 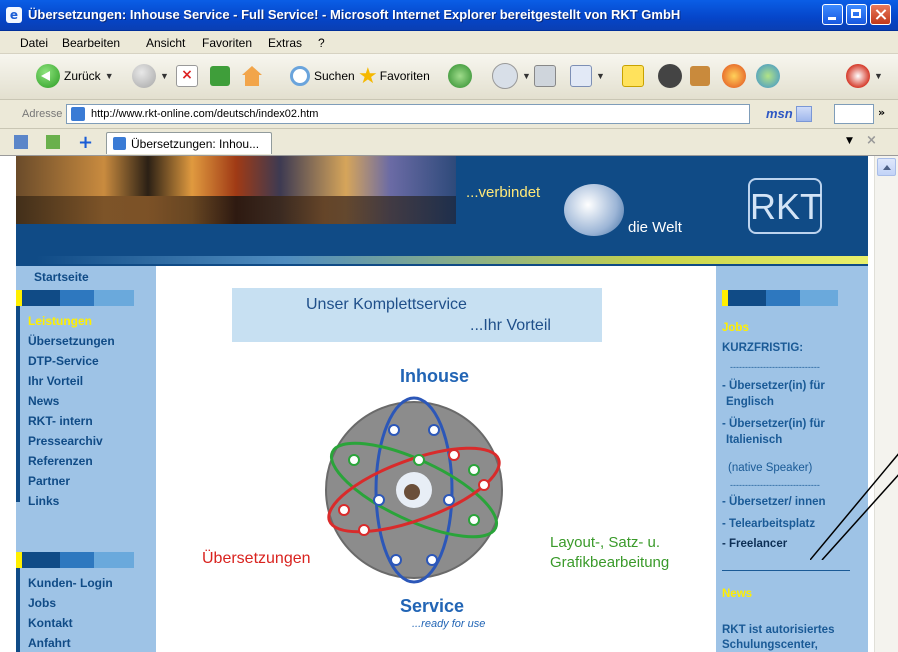 I want to click on nav-referenzen: Referenzen, so click(x=60, y=461).